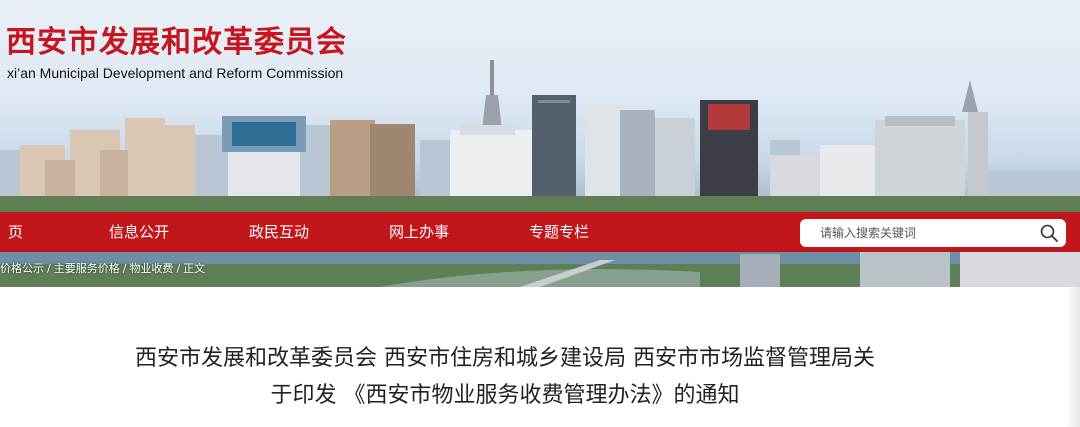  Describe the element at coordinates (925, 233) in the screenshot. I see `search-input` at that location.